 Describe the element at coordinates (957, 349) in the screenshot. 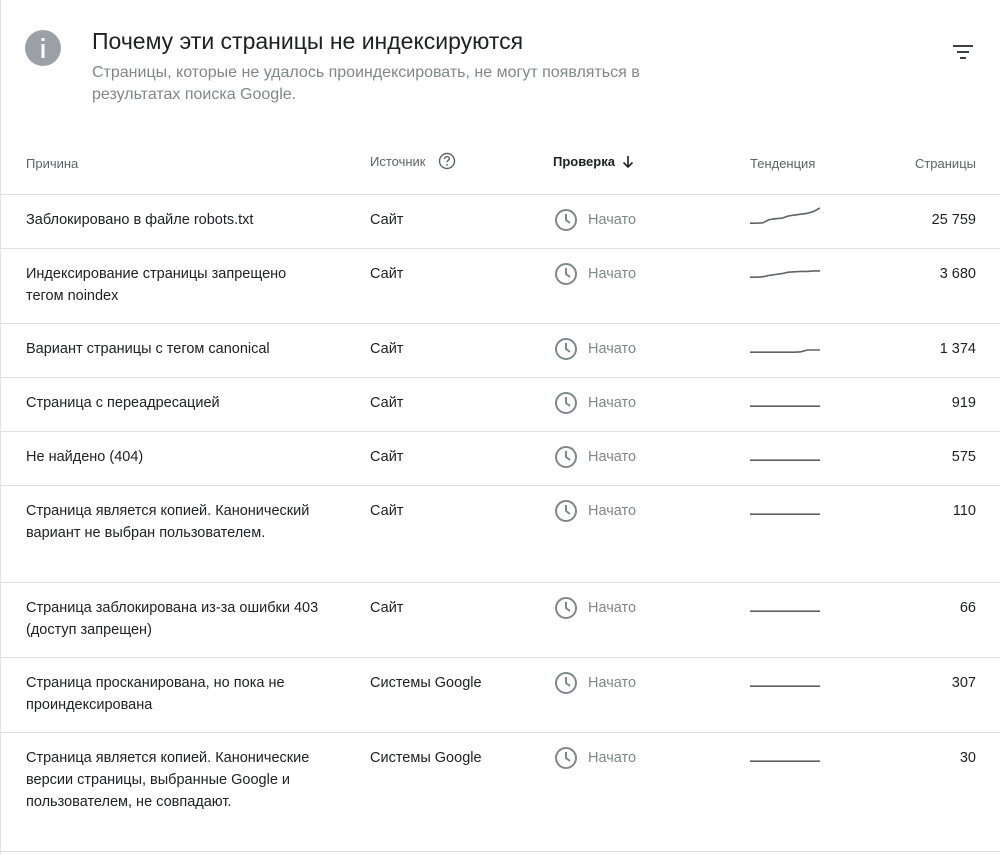

I see `row-pages-count: 1 374` at that location.